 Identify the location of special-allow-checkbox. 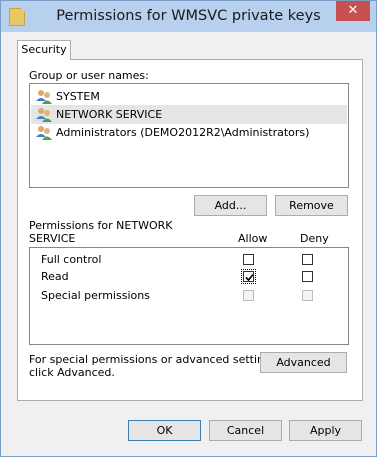
(248, 295).